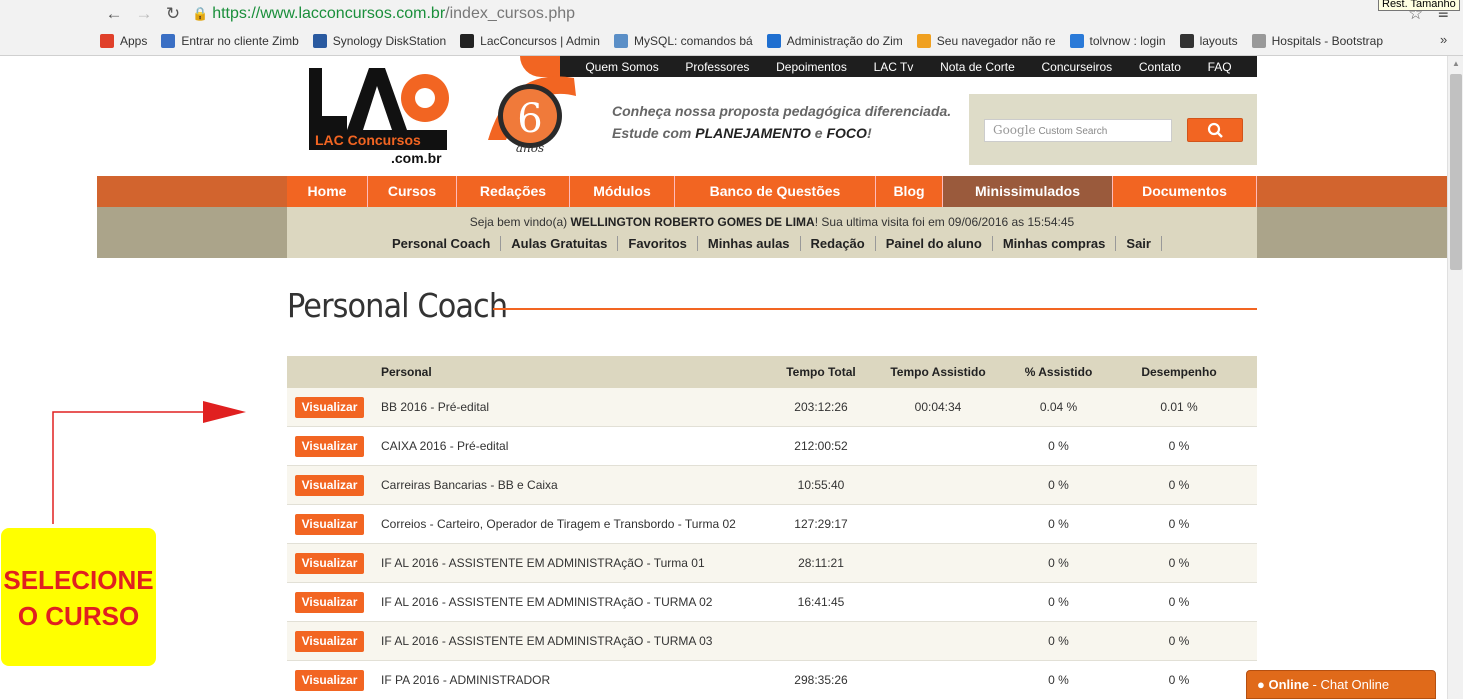 The width and height of the screenshot is (1463, 699). I want to click on google-label: Google, so click(1014, 130).